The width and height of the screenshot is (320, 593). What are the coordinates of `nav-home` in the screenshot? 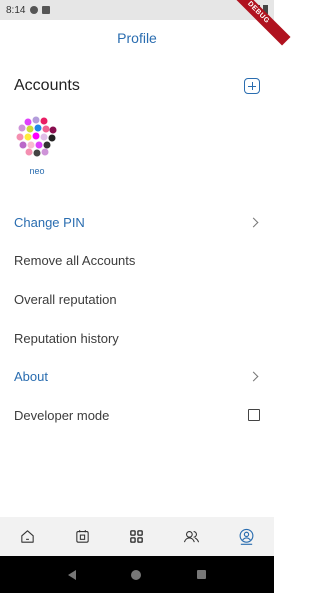 It's located at (27, 537).